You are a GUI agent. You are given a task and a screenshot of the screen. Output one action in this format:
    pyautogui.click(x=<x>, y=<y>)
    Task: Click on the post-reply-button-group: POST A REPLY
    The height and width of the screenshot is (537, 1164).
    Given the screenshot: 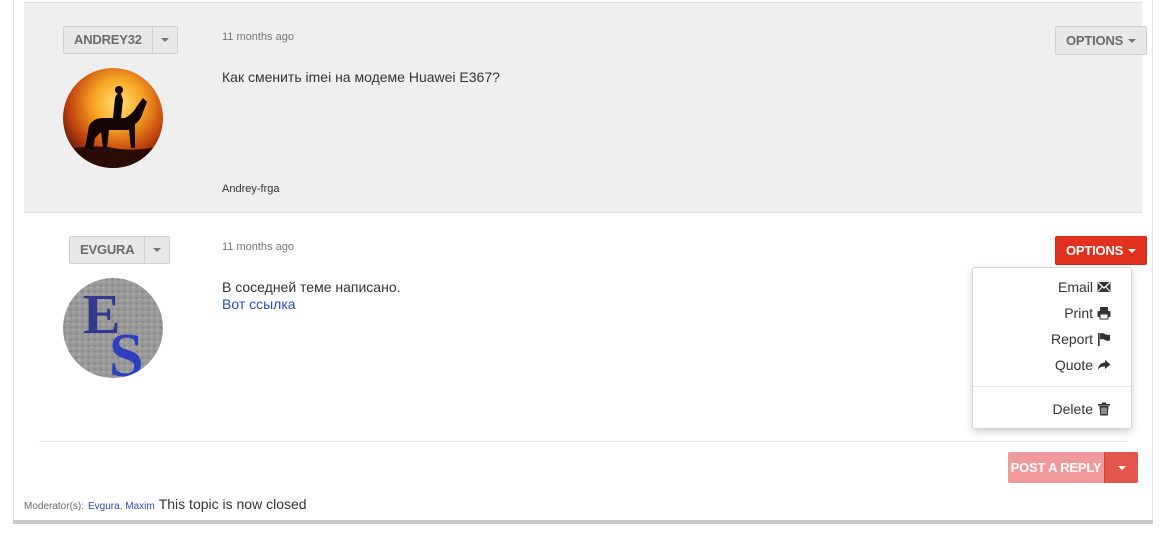 What is the action you would take?
    pyautogui.click(x=1073, y=467)
    